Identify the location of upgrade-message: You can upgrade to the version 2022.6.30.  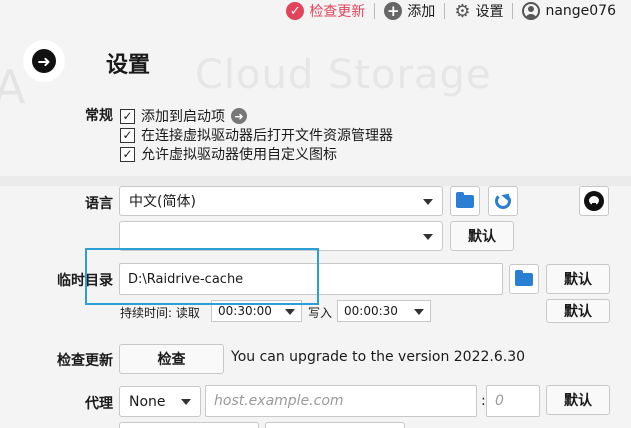
(378, 357).